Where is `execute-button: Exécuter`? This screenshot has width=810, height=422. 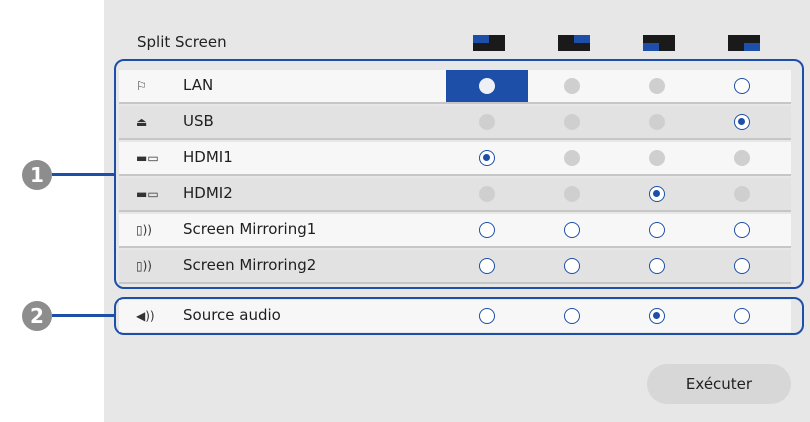 execute-button: Exécuter is located at coordinates (719, 384).